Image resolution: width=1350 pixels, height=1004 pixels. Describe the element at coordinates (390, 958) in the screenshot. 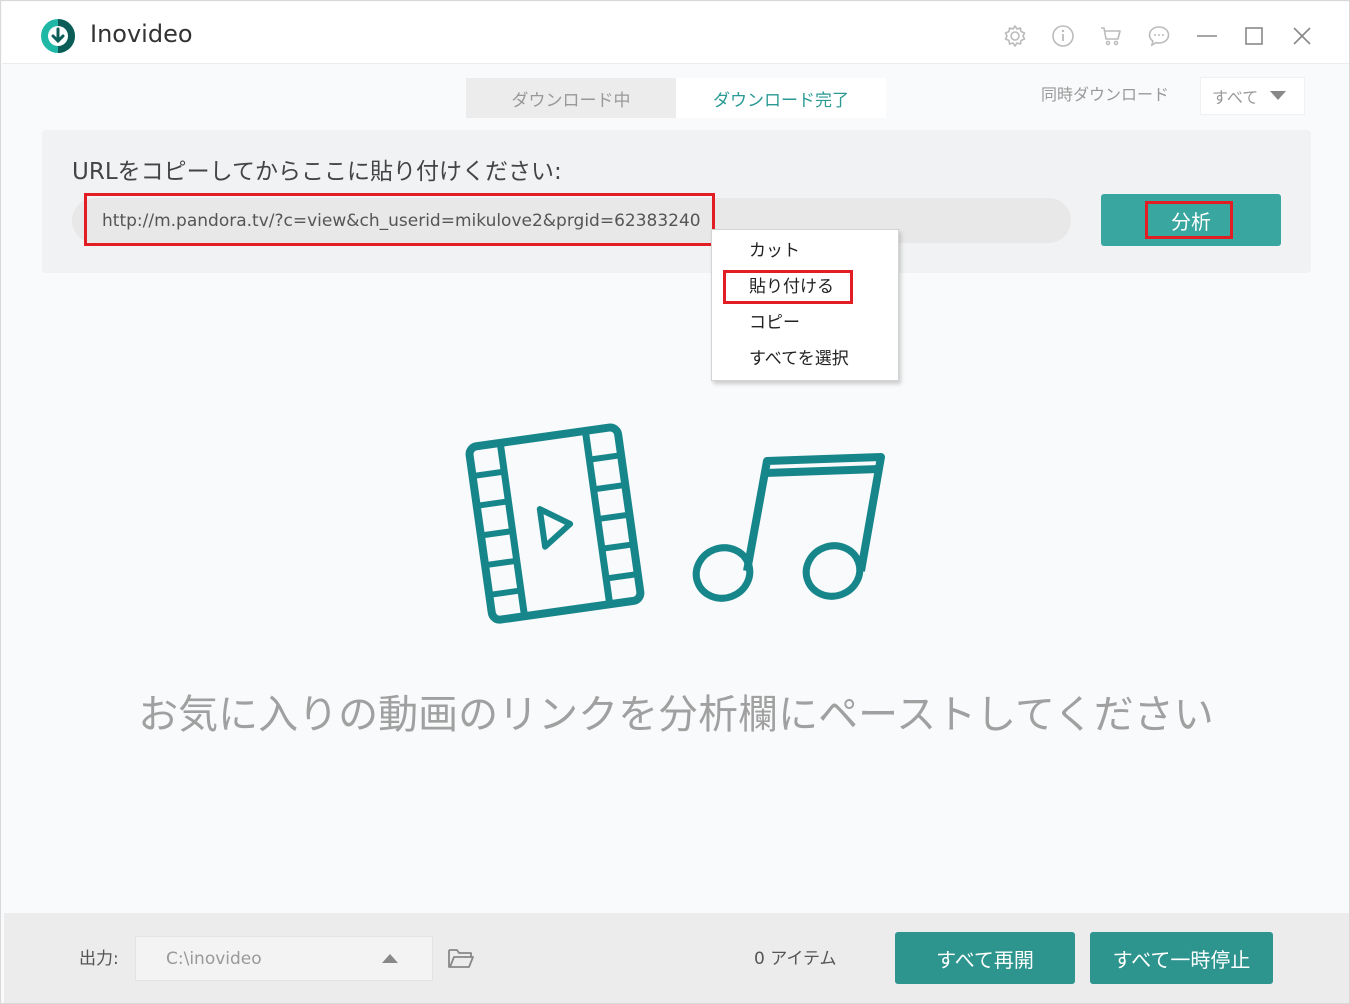

I see `caret-up-icon` at that location.